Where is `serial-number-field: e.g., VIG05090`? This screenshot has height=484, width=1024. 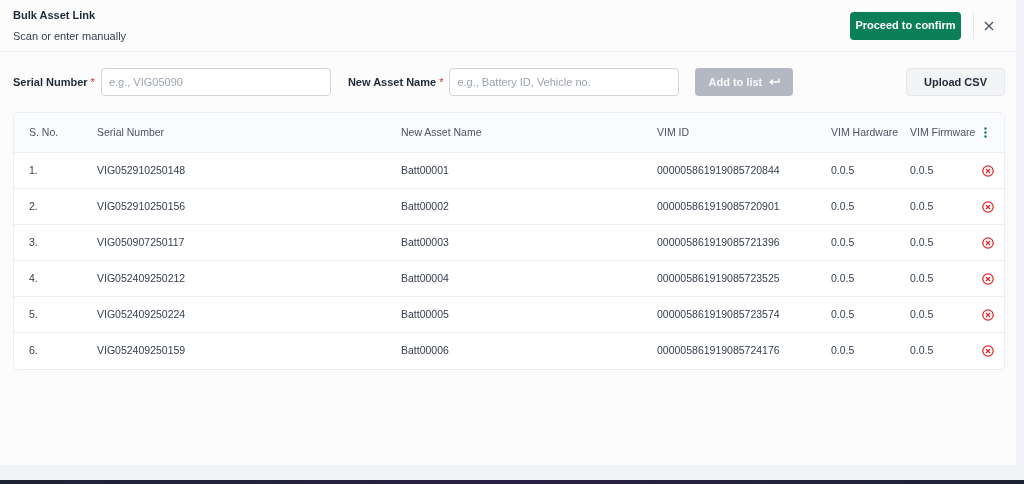 serial-number-field: e.g., VIG05090 is located at coordinates (215, 82).